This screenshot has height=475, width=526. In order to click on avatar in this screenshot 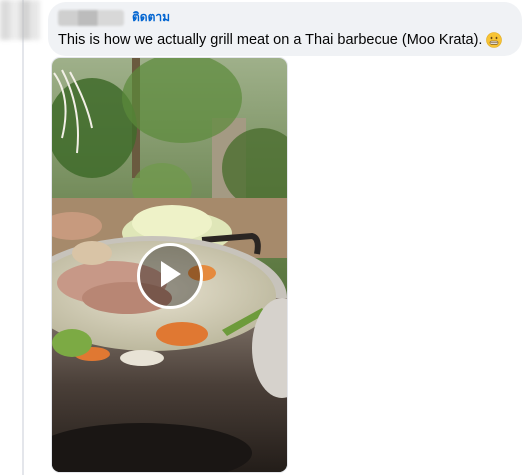, I will do `click(20, 20)`.